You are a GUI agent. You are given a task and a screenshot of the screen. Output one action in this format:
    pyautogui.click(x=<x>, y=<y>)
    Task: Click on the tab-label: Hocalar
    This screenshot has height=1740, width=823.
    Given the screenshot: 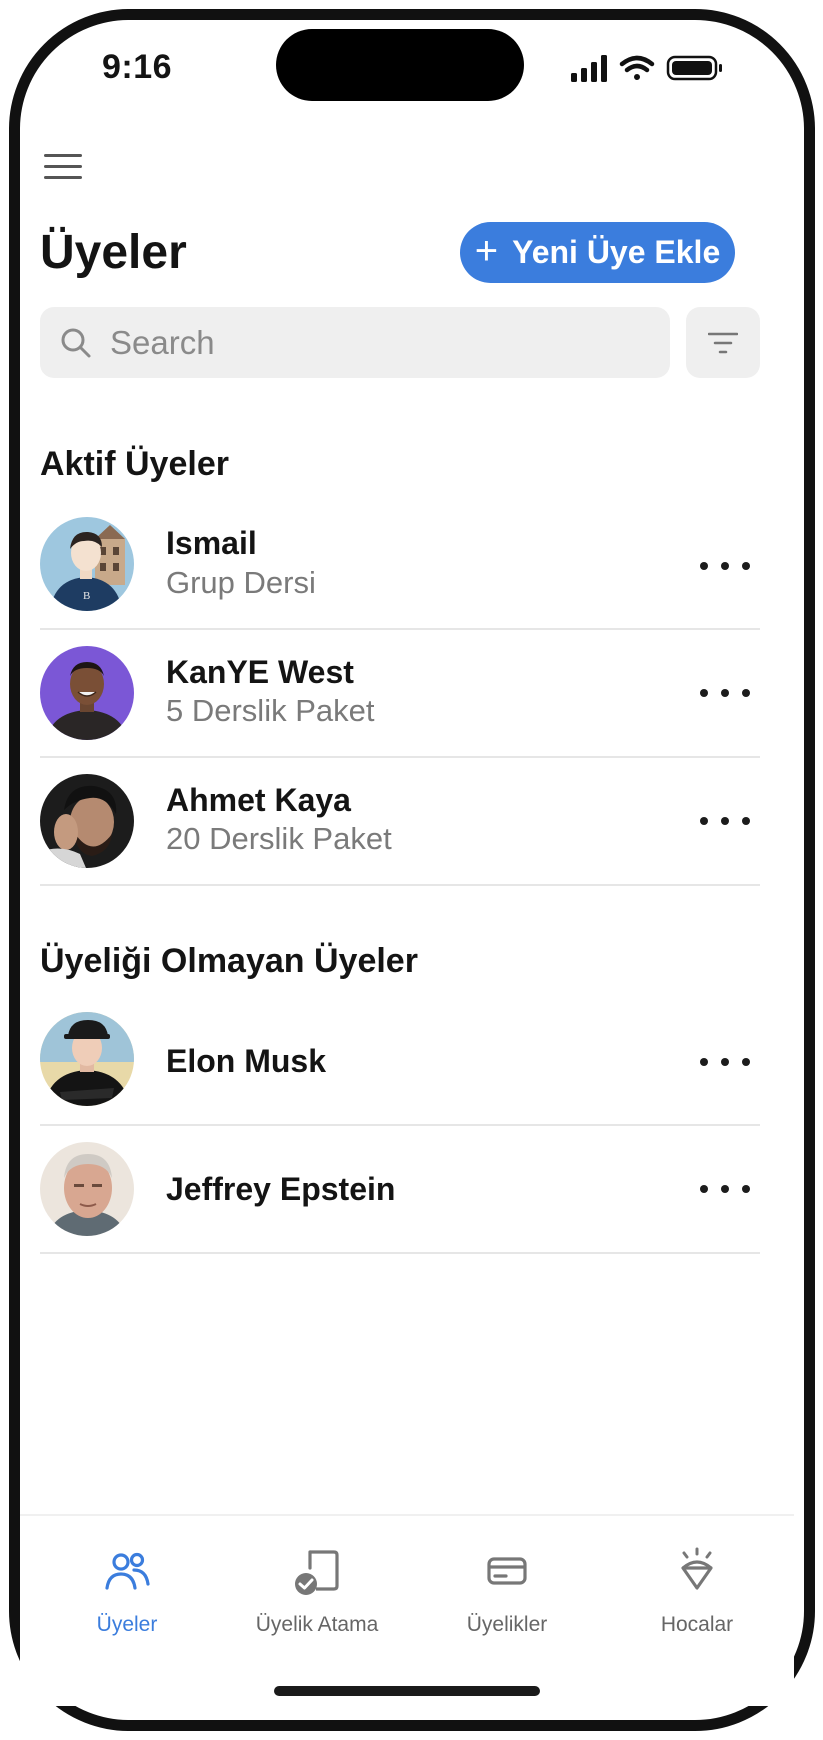 What is the action you would take?
    pyautogui.click(x=697, y=1624)
    